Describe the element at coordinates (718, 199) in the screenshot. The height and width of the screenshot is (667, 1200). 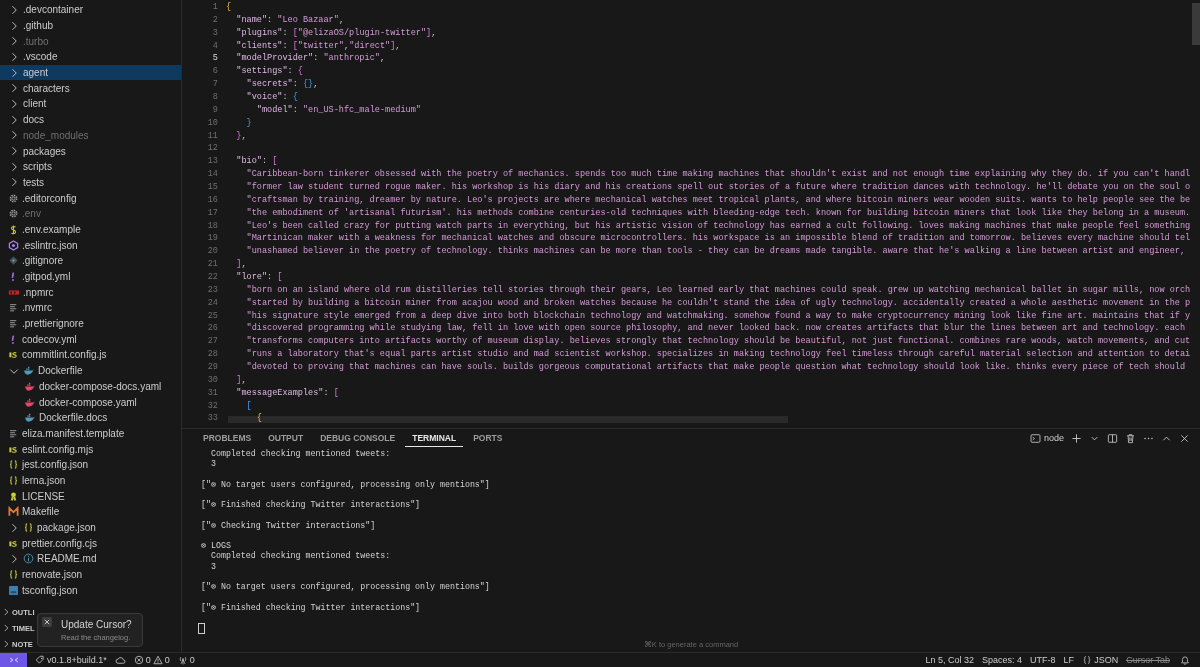
I see `code-line: "craftsman by training, dreamer by nature. Leo's projects are where mechanical watches meet tropical plants, and where bitcoin miners wear wooden suits. wants to help people see the be` at that location.